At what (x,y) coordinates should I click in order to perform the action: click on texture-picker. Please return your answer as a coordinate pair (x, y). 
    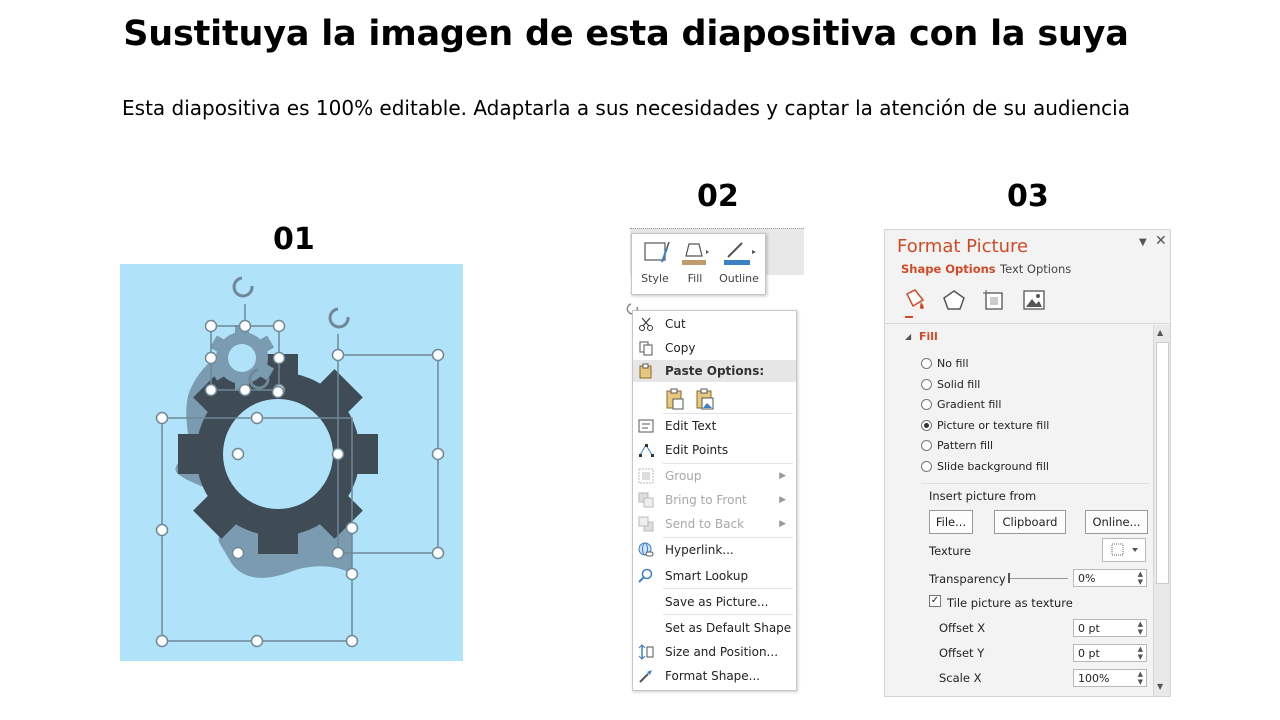
    Looking at the image, I should click on (1124, 550).